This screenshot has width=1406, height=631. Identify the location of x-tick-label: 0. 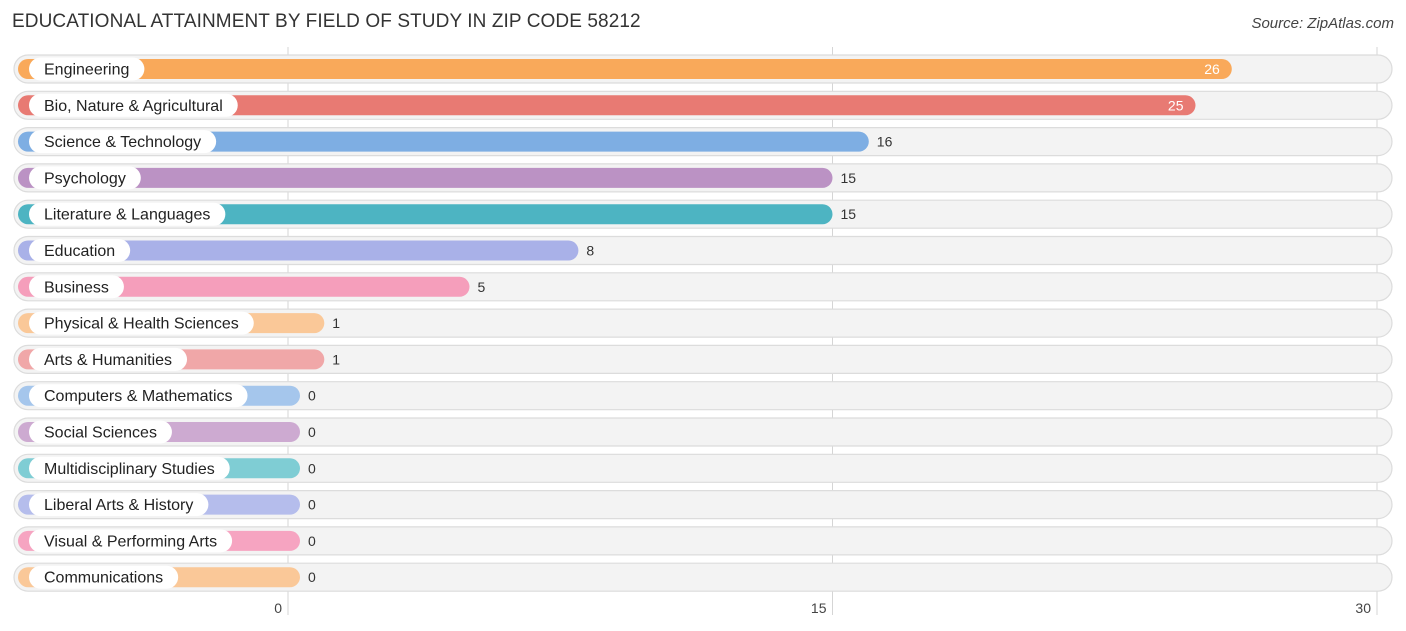
(278, 608).